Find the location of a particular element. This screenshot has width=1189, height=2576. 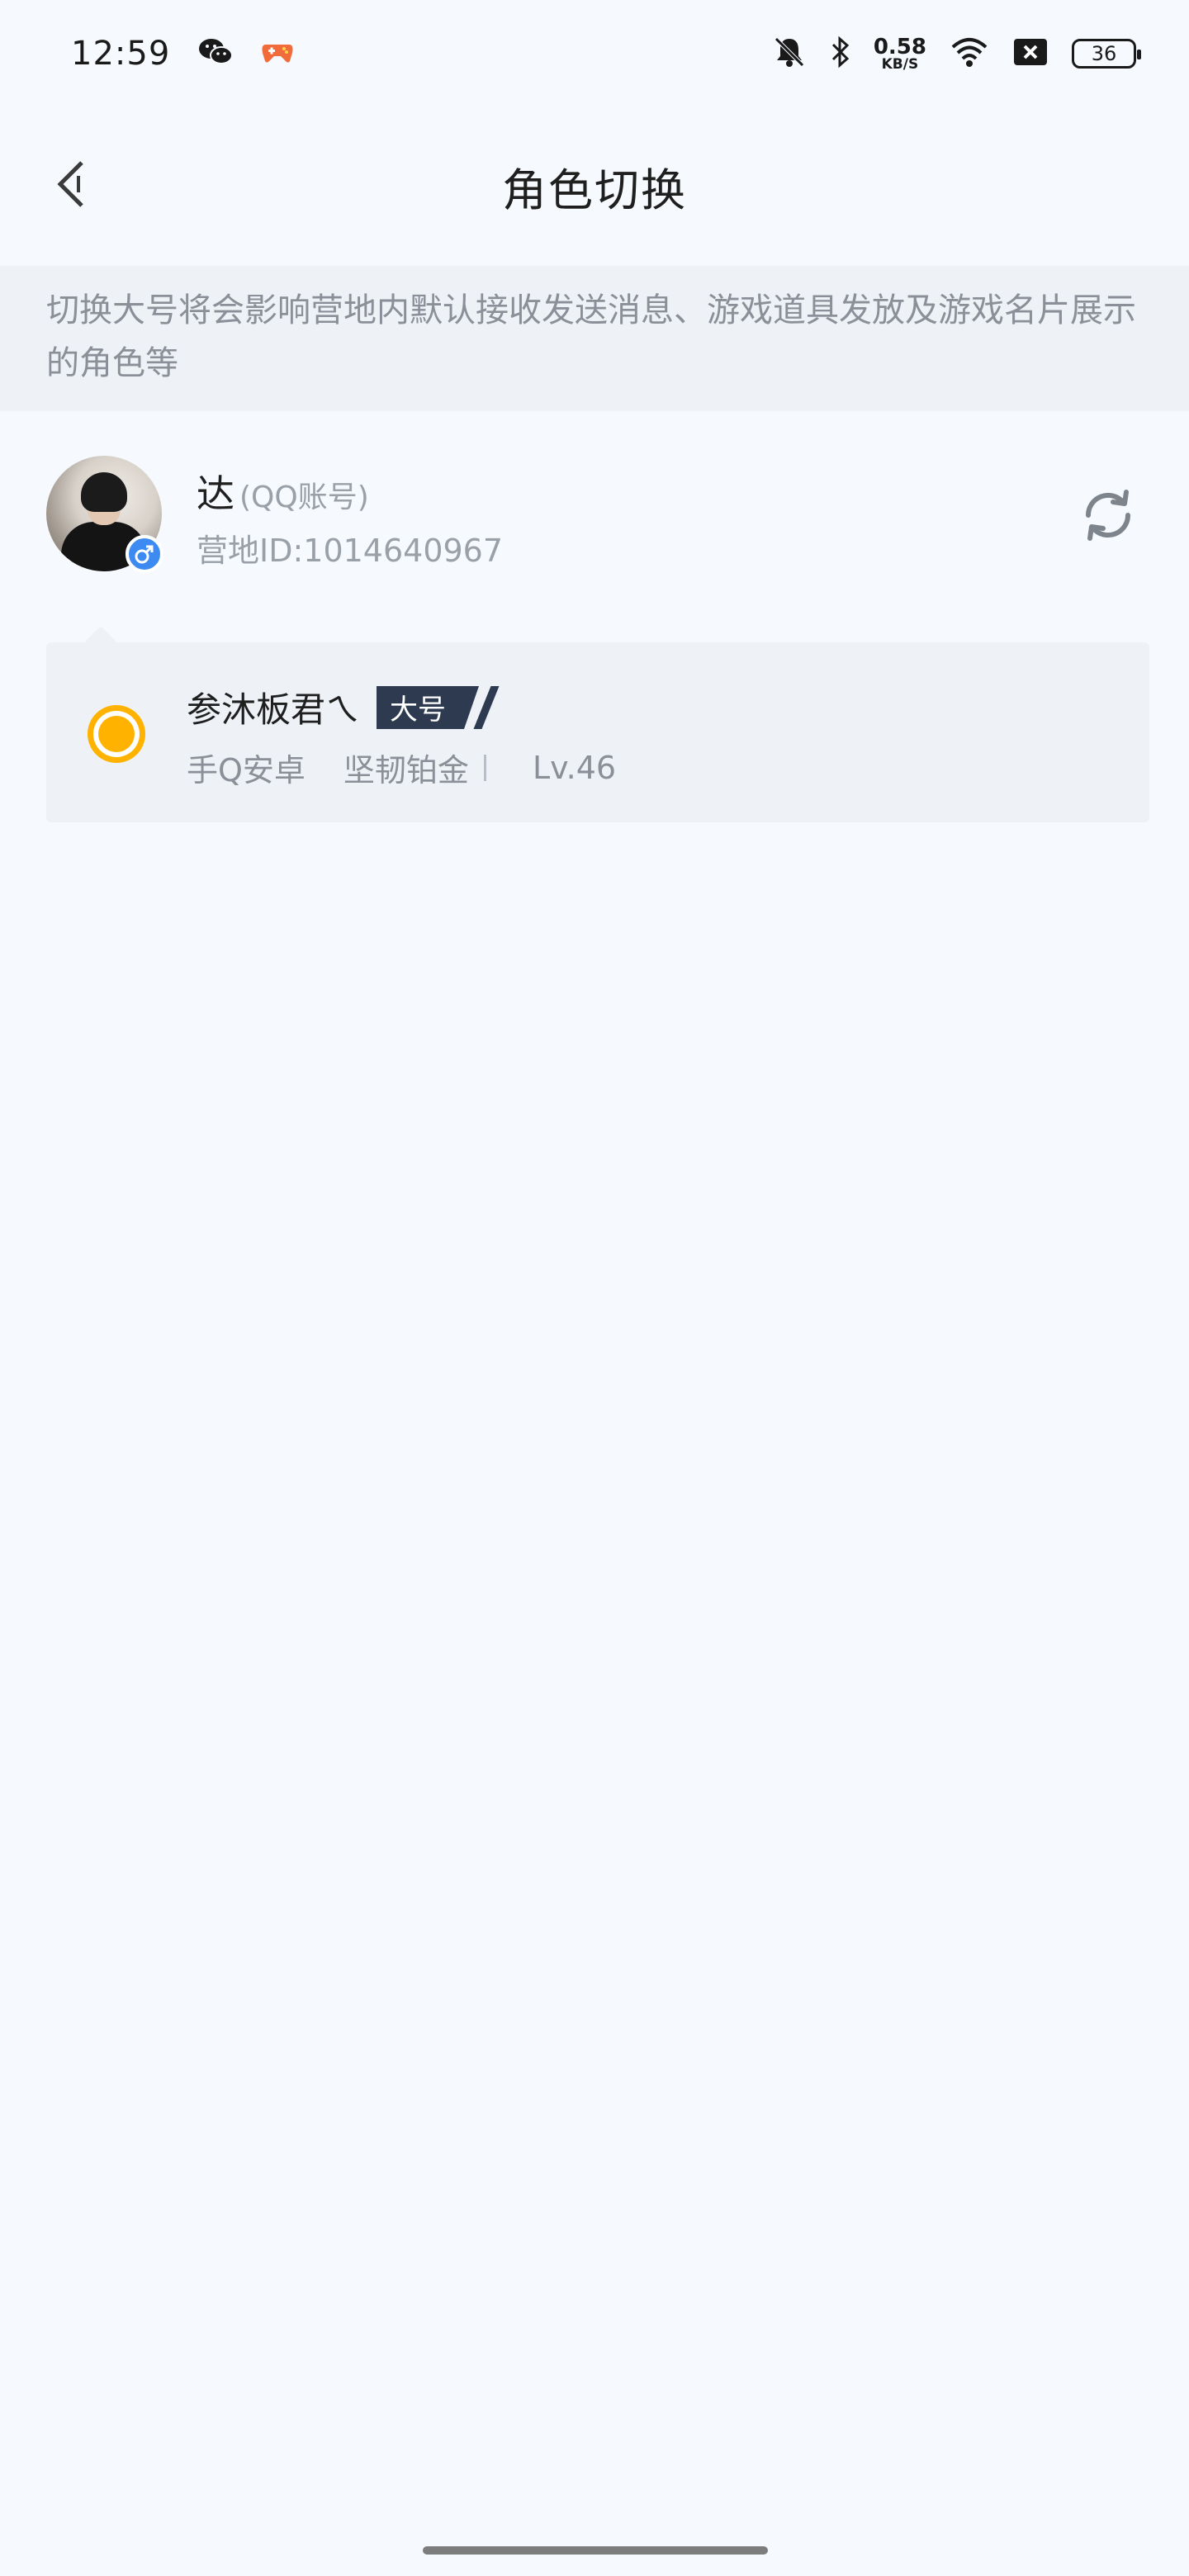

game-controller-icon is located at coordinates (277, 54).